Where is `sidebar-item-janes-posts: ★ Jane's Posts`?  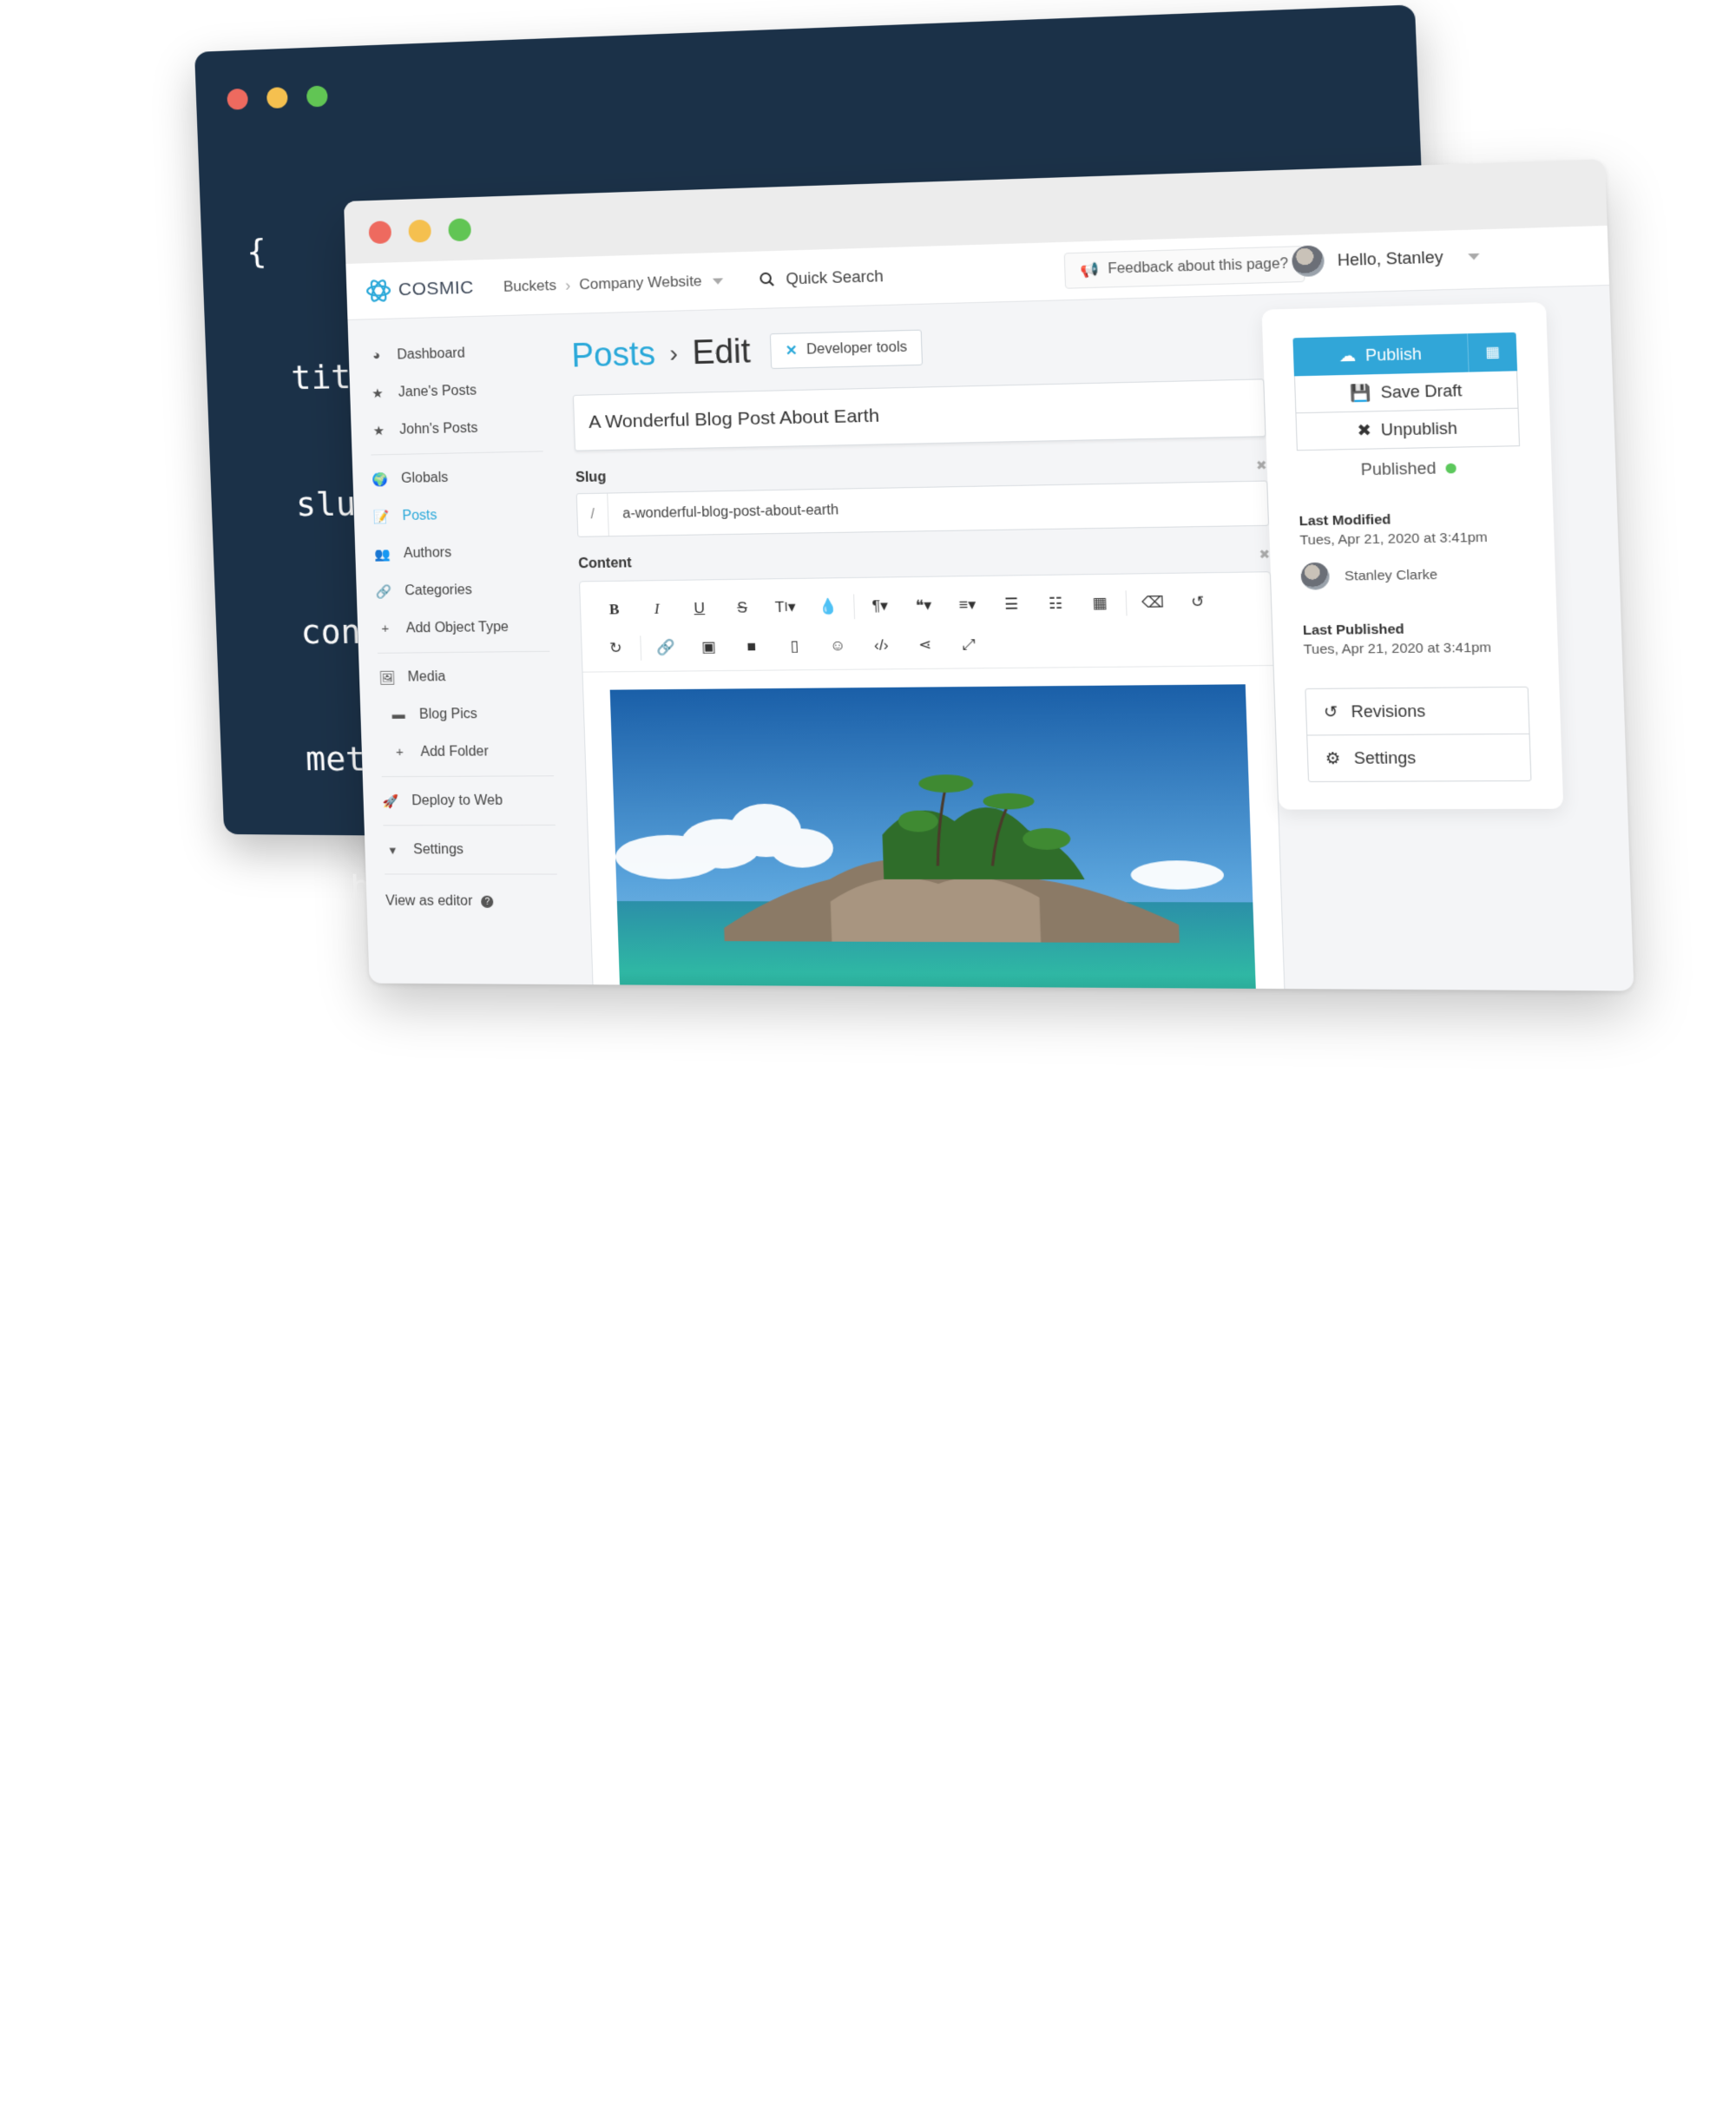 sidebar-item-janes-posts: ★ Jane's Posts is located at coordinates (460, 391).